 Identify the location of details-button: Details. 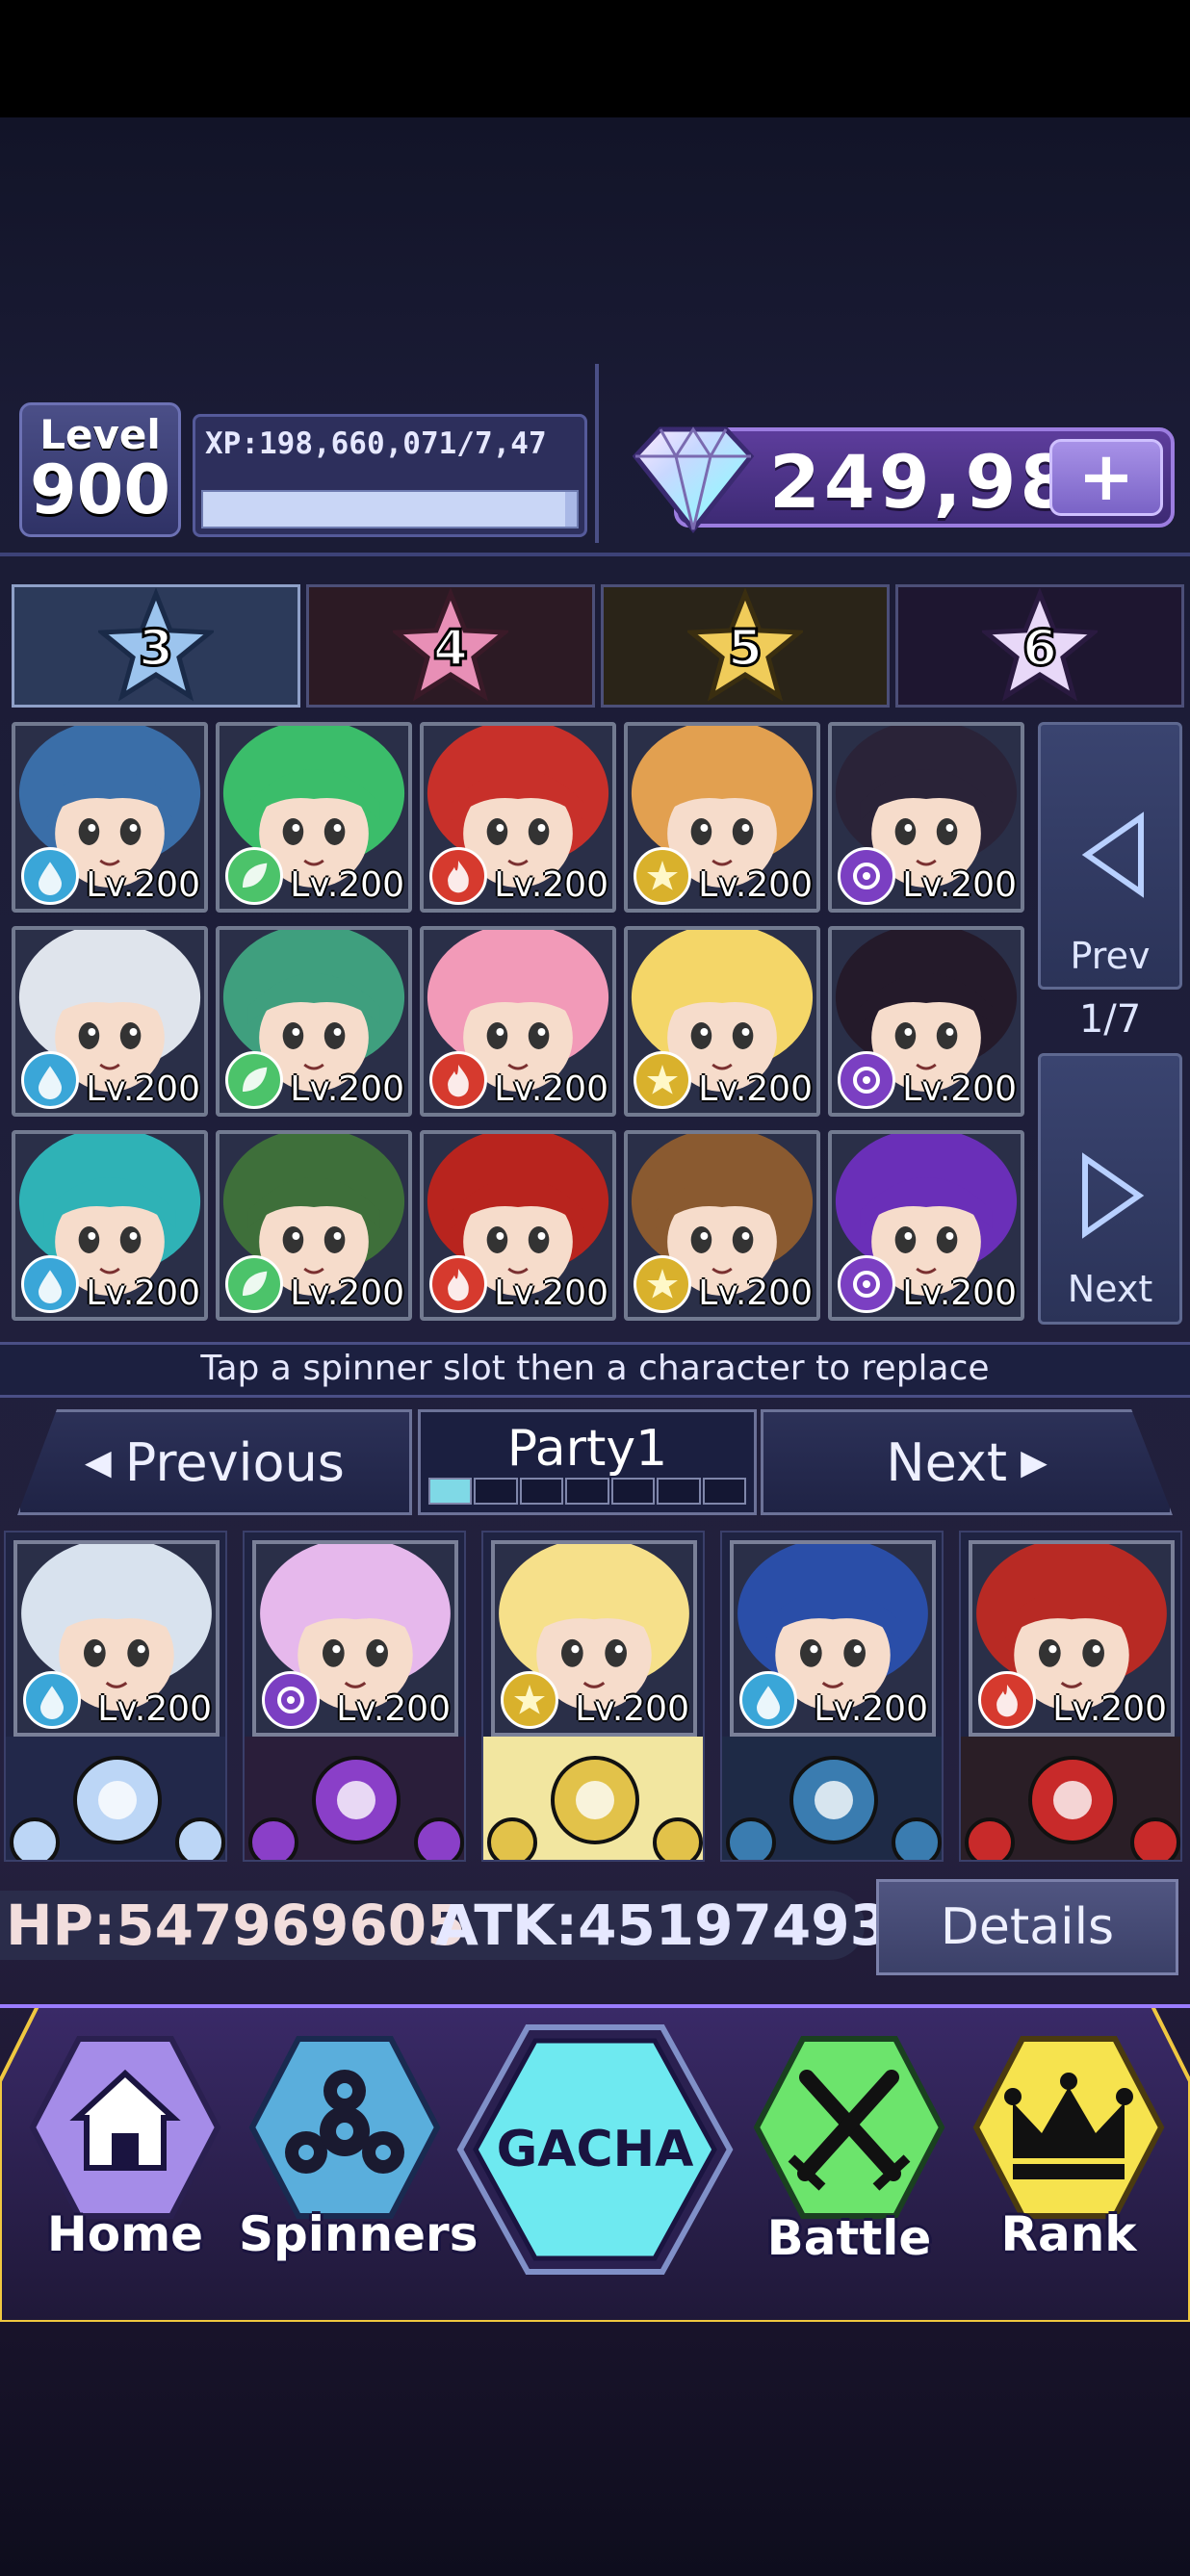
(1027, 1927).